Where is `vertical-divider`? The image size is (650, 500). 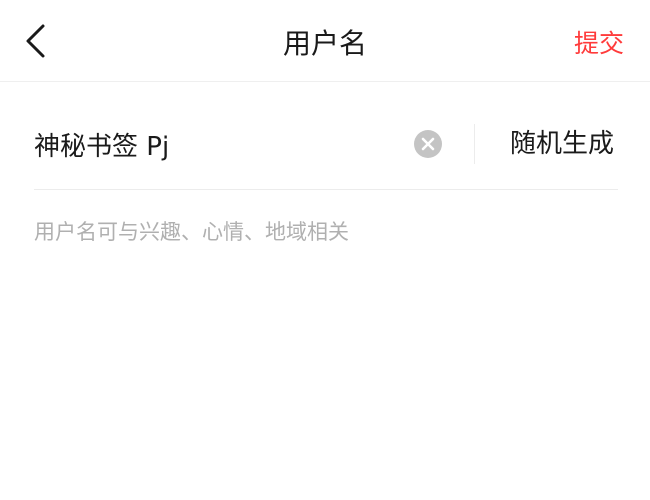 vertical-divider is located at coordinates (474, 144).